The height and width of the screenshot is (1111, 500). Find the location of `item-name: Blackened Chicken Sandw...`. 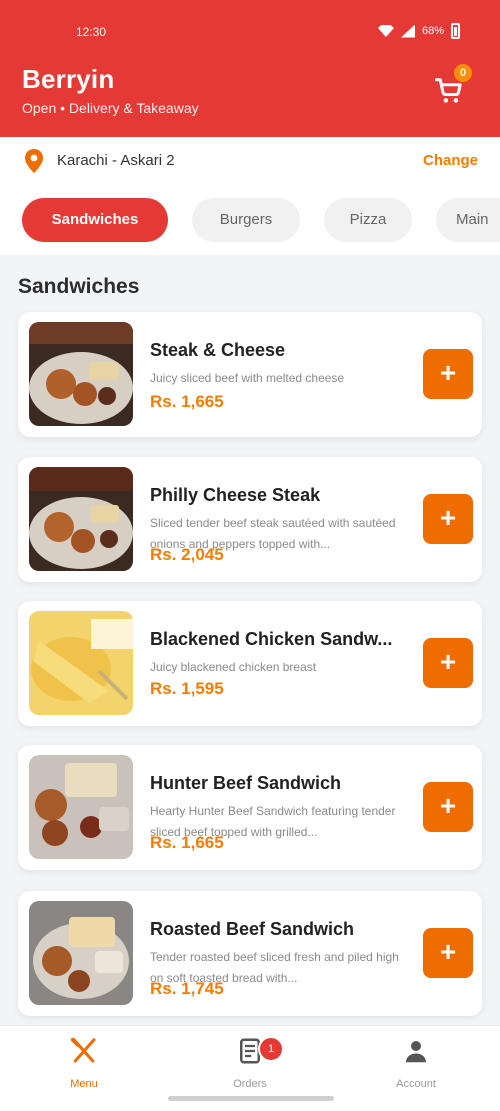

item-name: Blackened Chicken Sandw... is located at coordinates (271, 639).